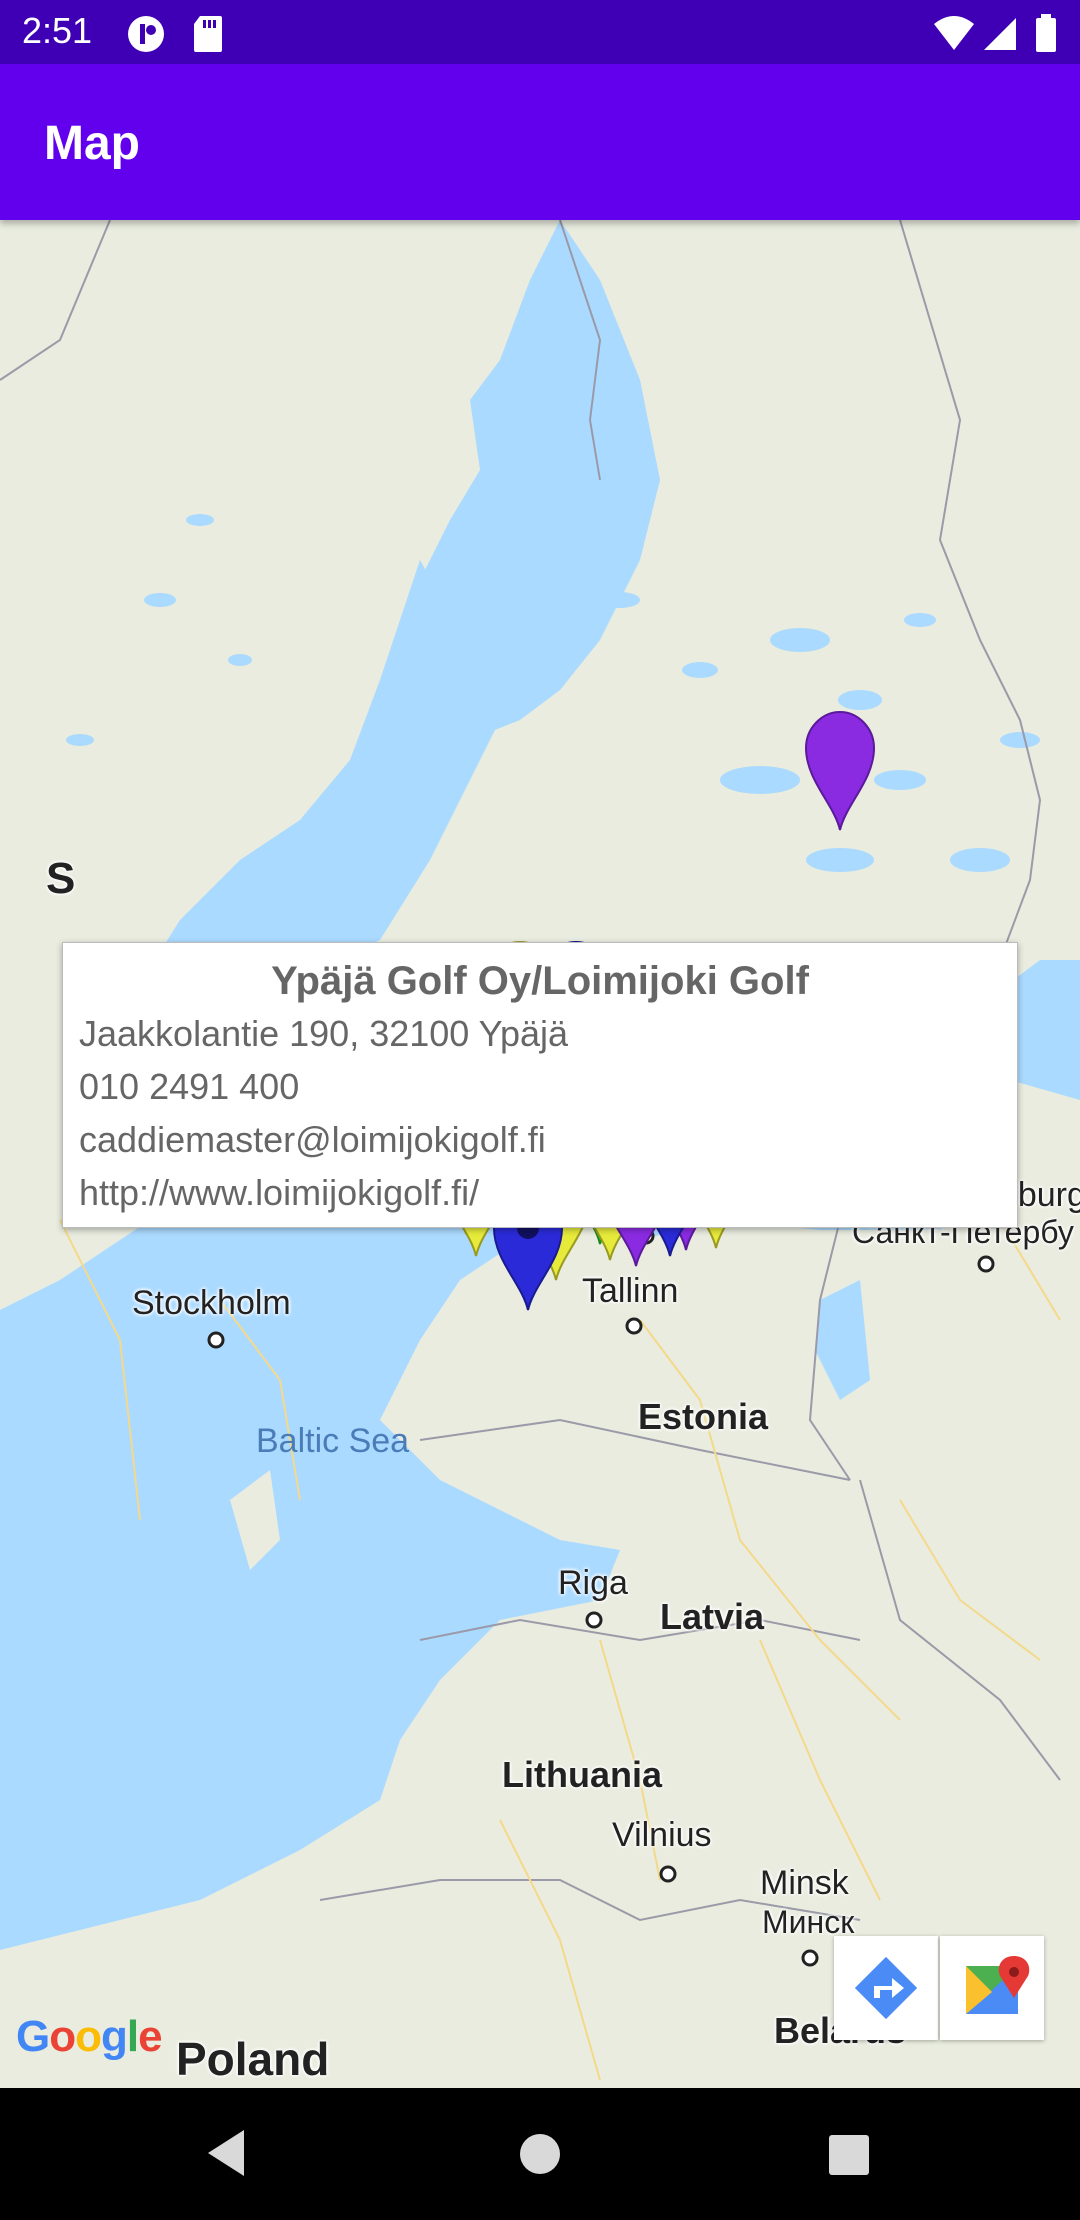 Image resolution: width=1080 pixels, height=2220 pixels. What do you see at coordinates (279, 1192) in the screenshot?
I see `info-url: http://www.loimijokigolf.fi/` at bounding box center [279, 1192].